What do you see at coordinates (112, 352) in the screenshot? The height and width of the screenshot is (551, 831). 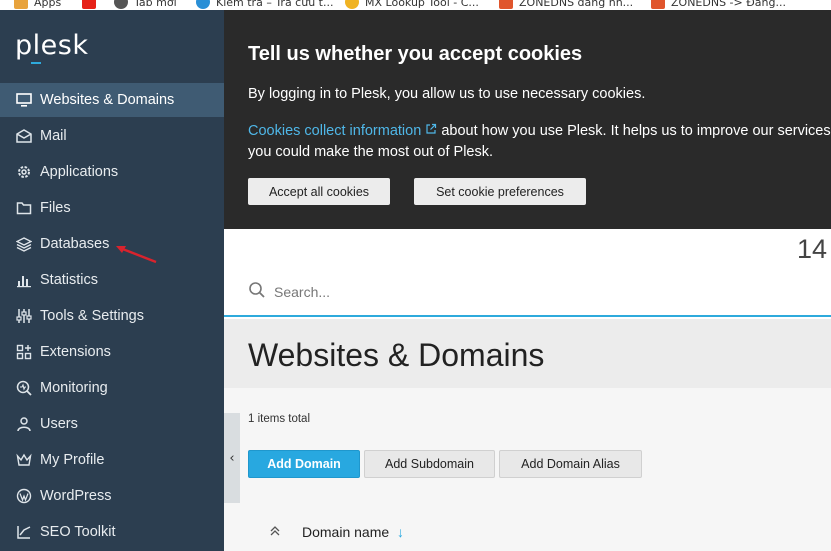 I see `sidebar-item-extensions: Extensions` at bounding box center [112, 352].